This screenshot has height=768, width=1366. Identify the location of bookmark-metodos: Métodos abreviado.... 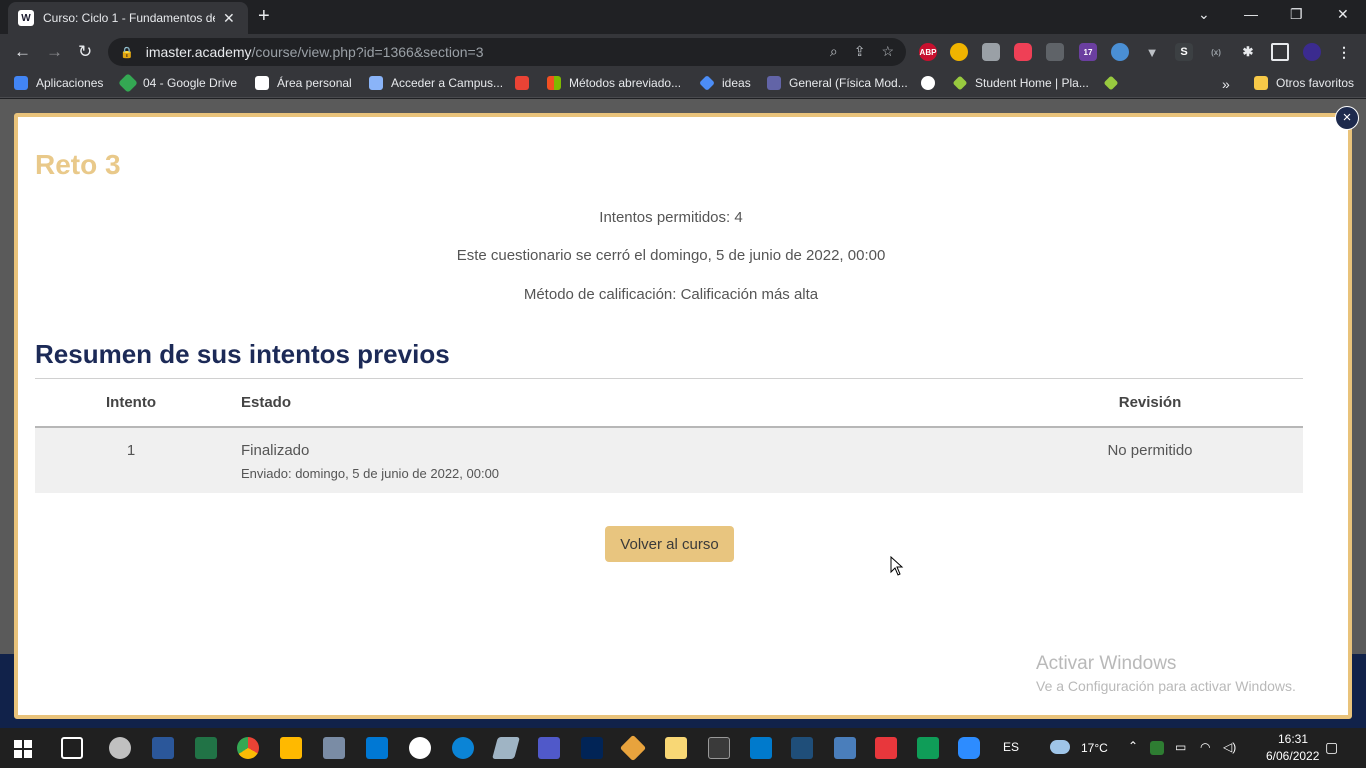
(614, 83).